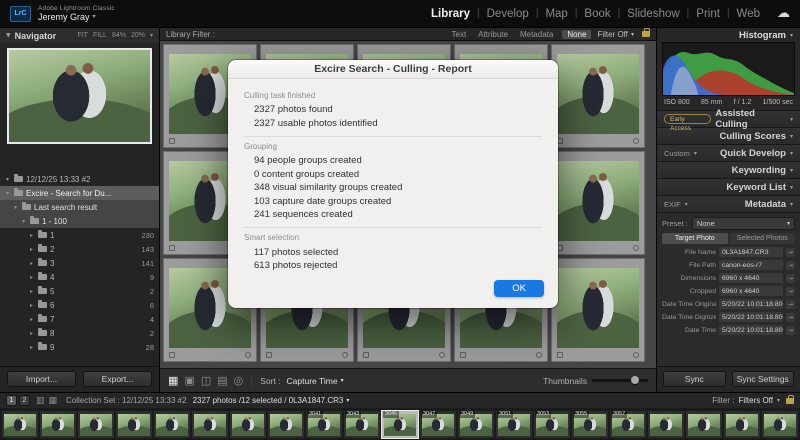  What do you see at coordinates (728, 186) in the screenshot?
I see `panel-header-keyword-list: Keyword List ▾` at bounding box center [728, 186].